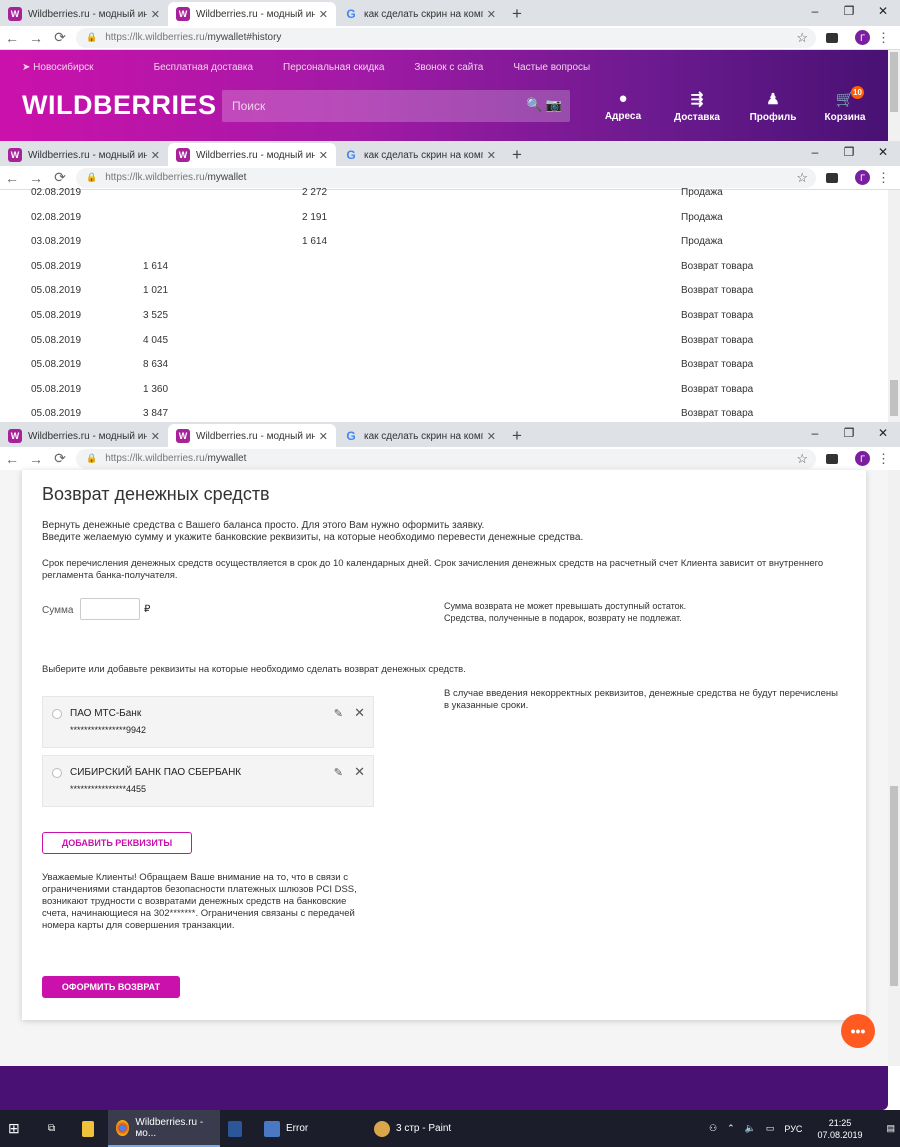  I want to click on cart-button: 🛒 10 Корзина, so click(845, 104).